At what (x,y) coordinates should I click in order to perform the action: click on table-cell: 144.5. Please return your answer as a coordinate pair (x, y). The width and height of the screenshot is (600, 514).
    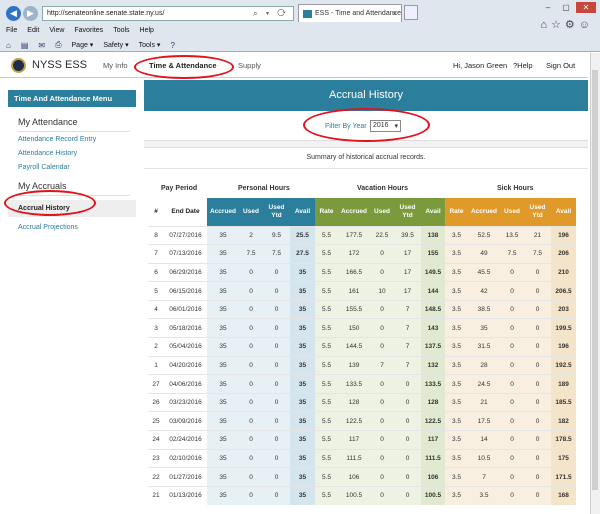
    Looking at the image, I should click on (354, 347).